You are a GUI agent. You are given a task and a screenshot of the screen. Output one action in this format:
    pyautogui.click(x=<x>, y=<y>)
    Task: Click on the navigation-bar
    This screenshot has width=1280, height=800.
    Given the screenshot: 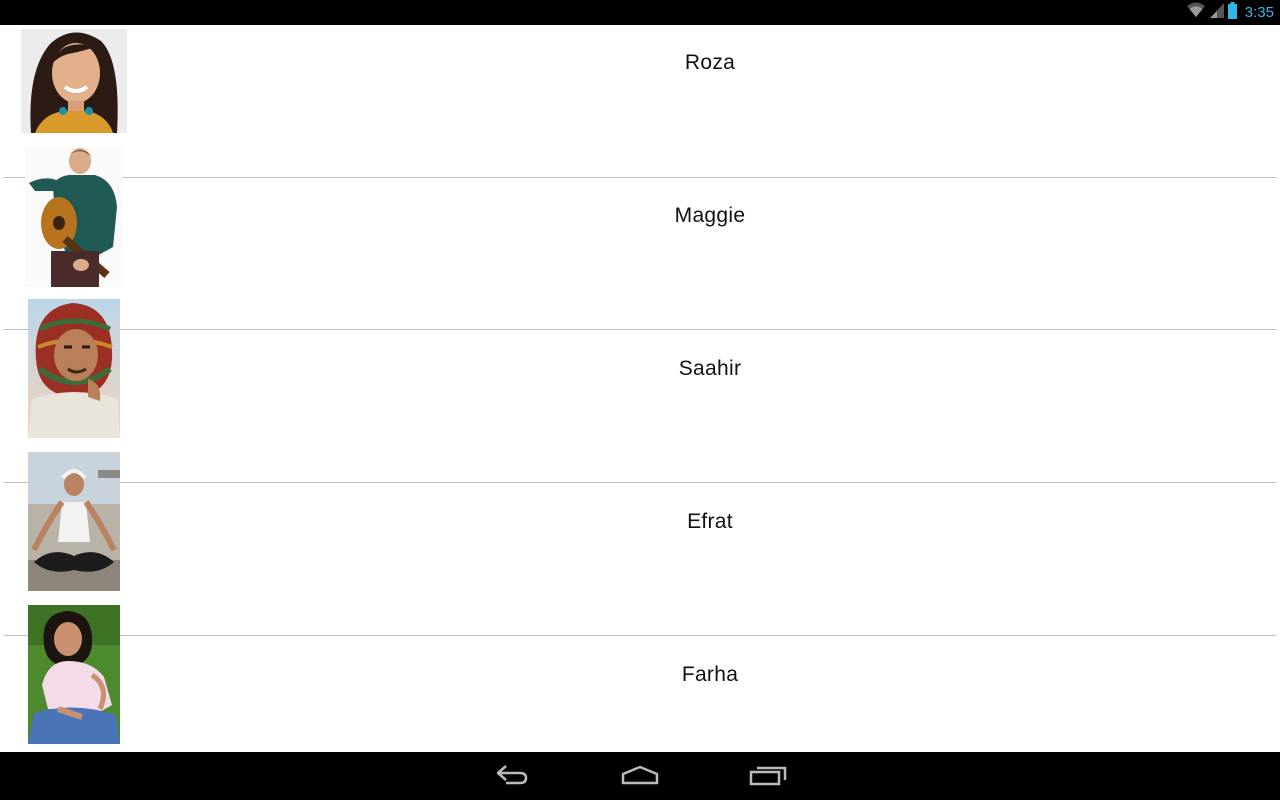 What is the action you would take?
    pyautogui.click(x=640, y=776)
    